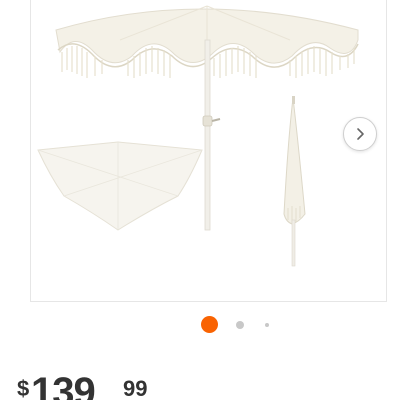  I want to click on umbrella-closed-view, so click(294, 181).